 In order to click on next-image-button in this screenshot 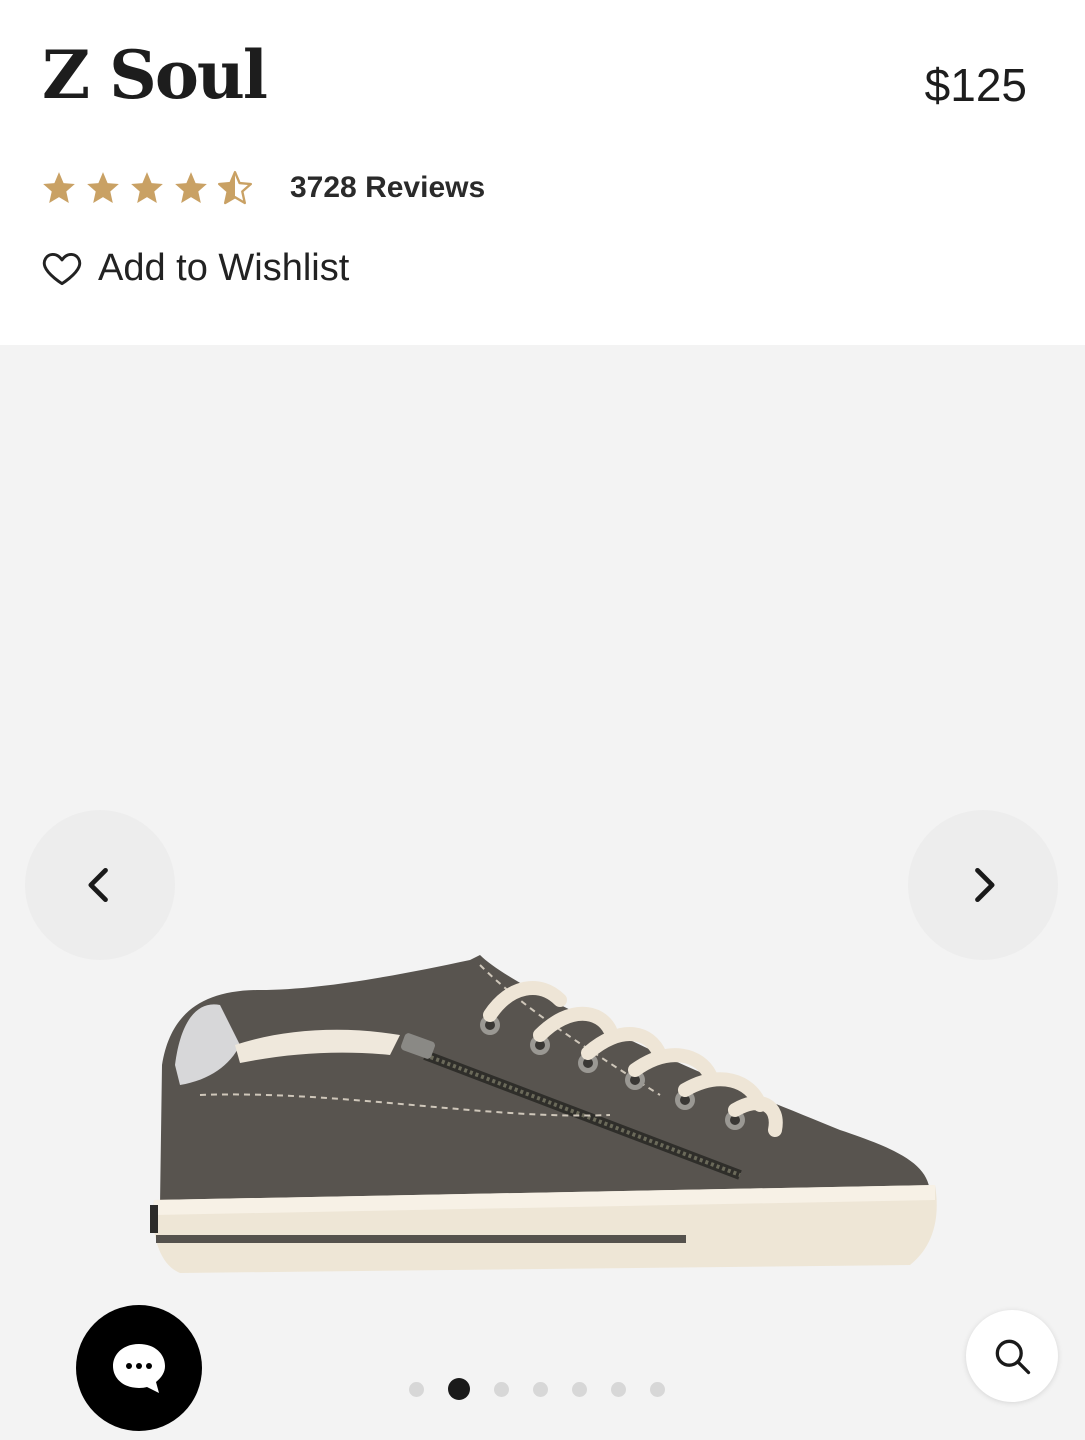, I will do `click(983, 885)`.